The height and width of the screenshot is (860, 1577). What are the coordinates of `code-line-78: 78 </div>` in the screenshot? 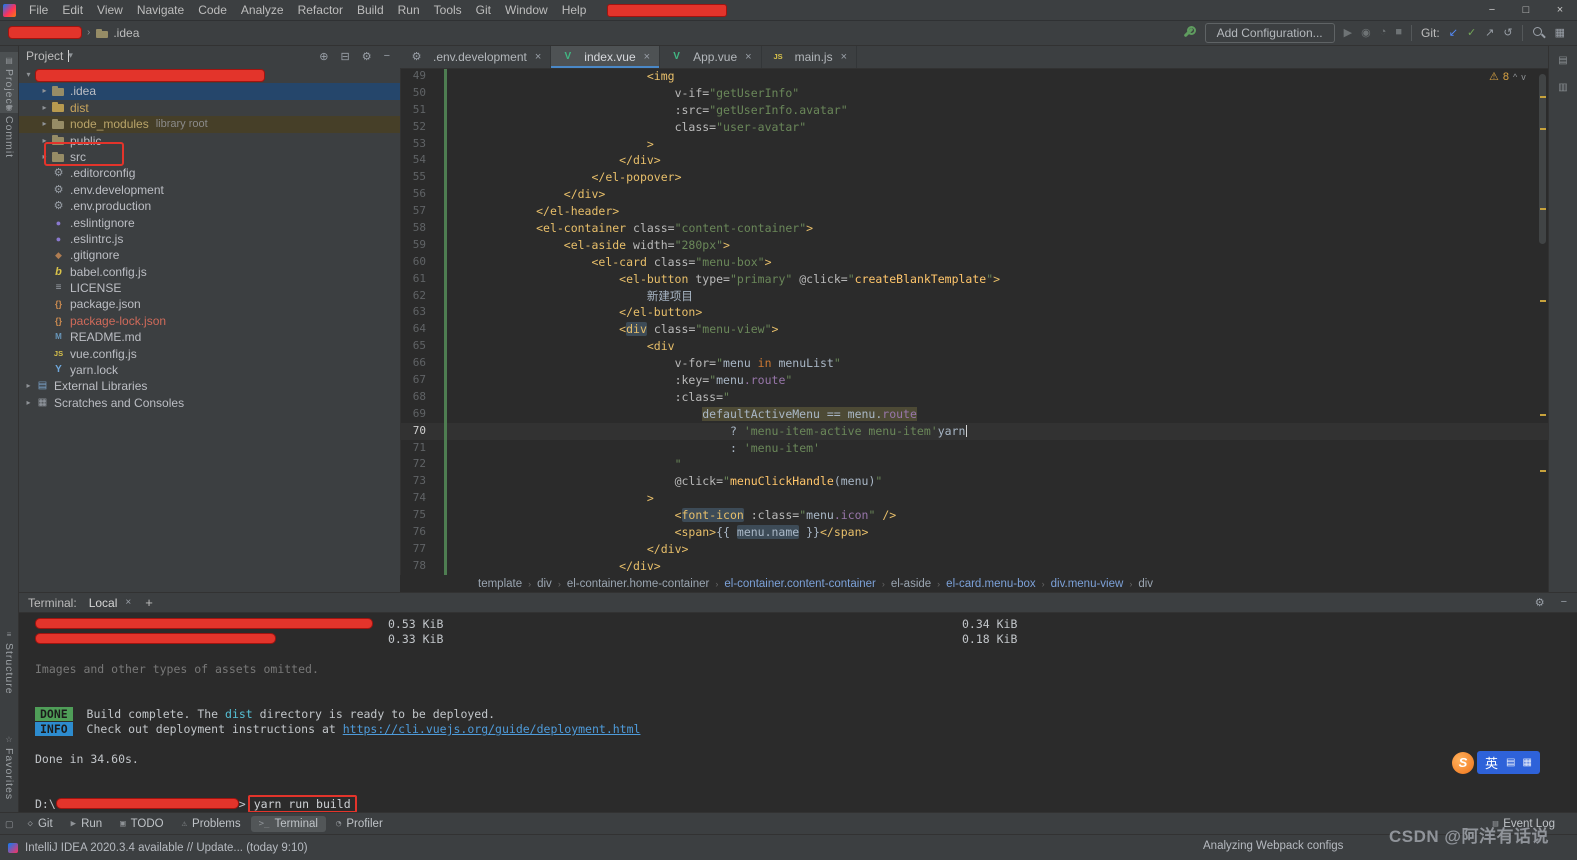 It's located at (974, 566).